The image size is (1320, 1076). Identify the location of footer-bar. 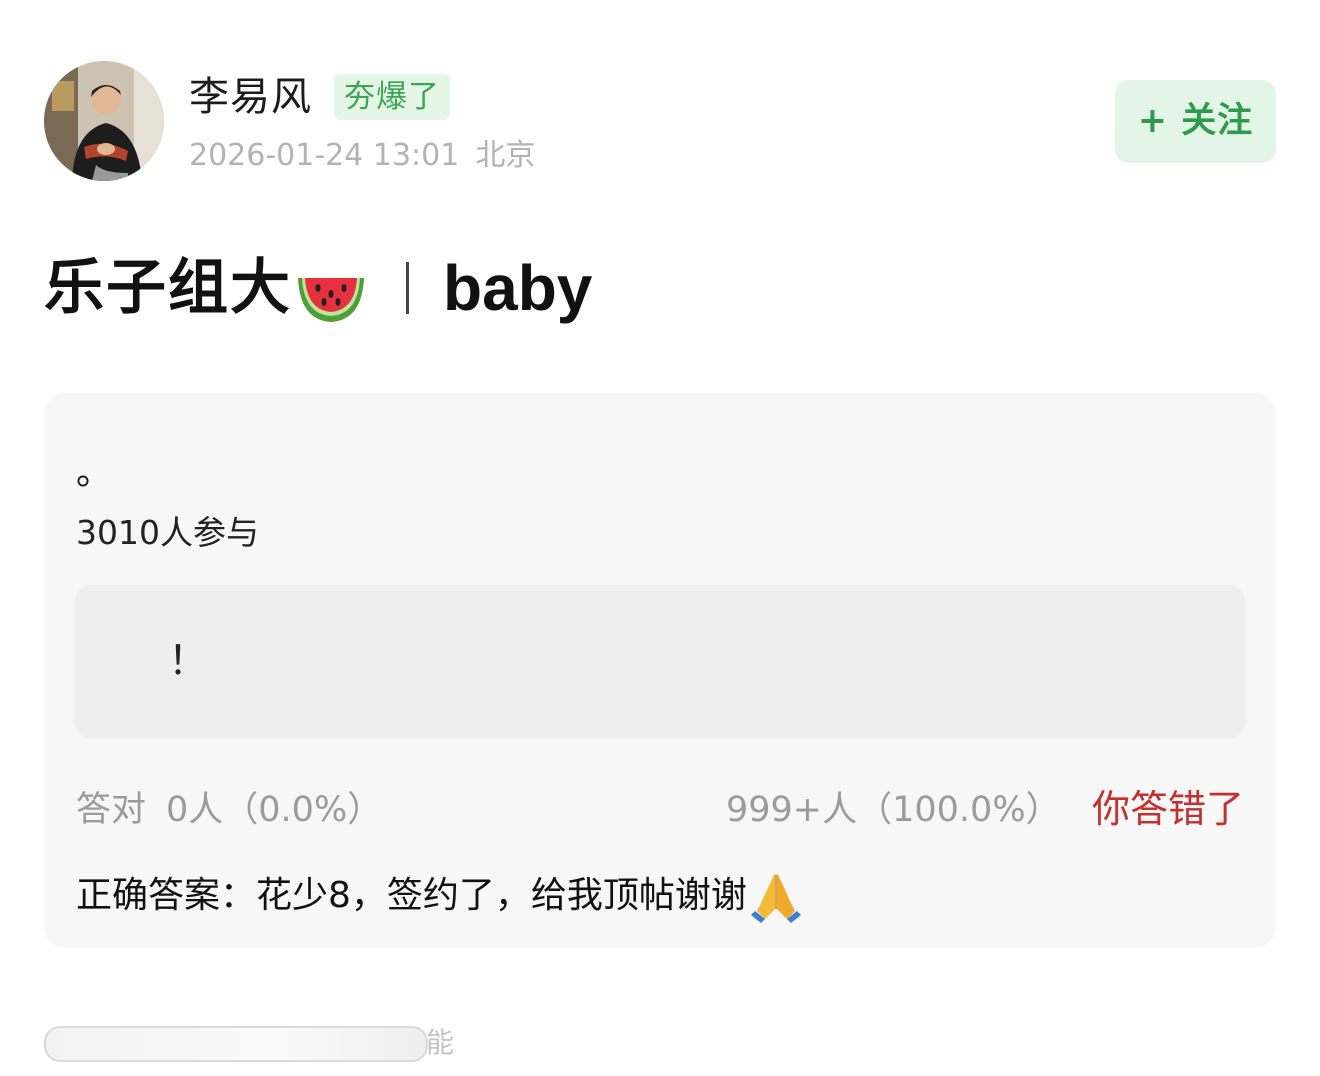
(236, 1044).